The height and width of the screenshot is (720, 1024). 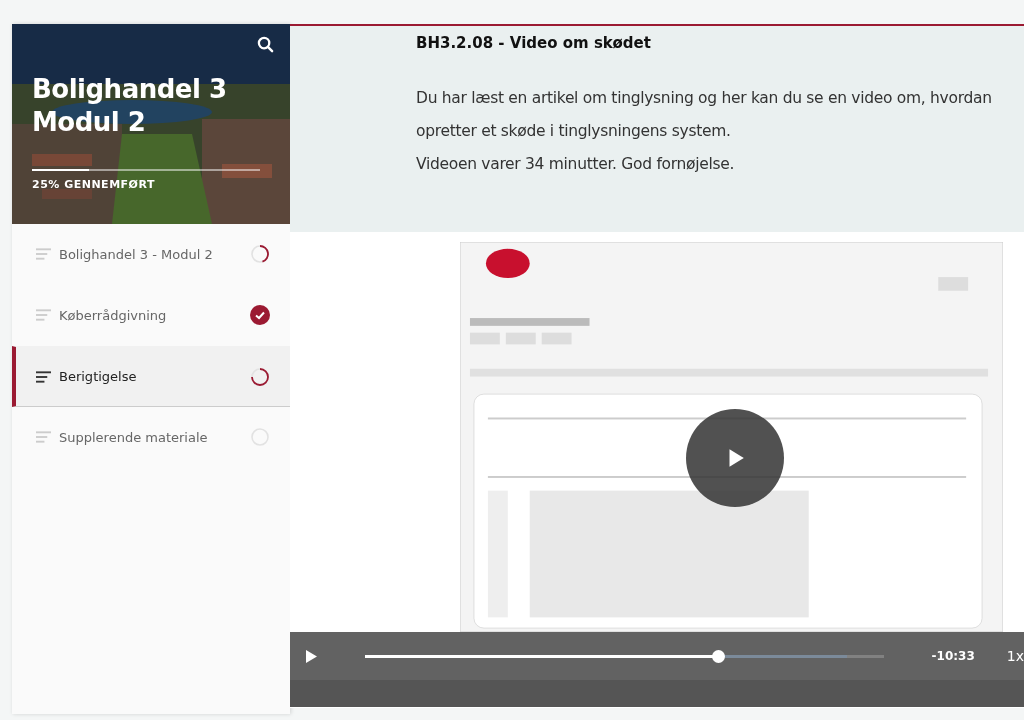 I want to click on course-title: Bolighandel 3 Modul 2, so click(x=130, y=106).